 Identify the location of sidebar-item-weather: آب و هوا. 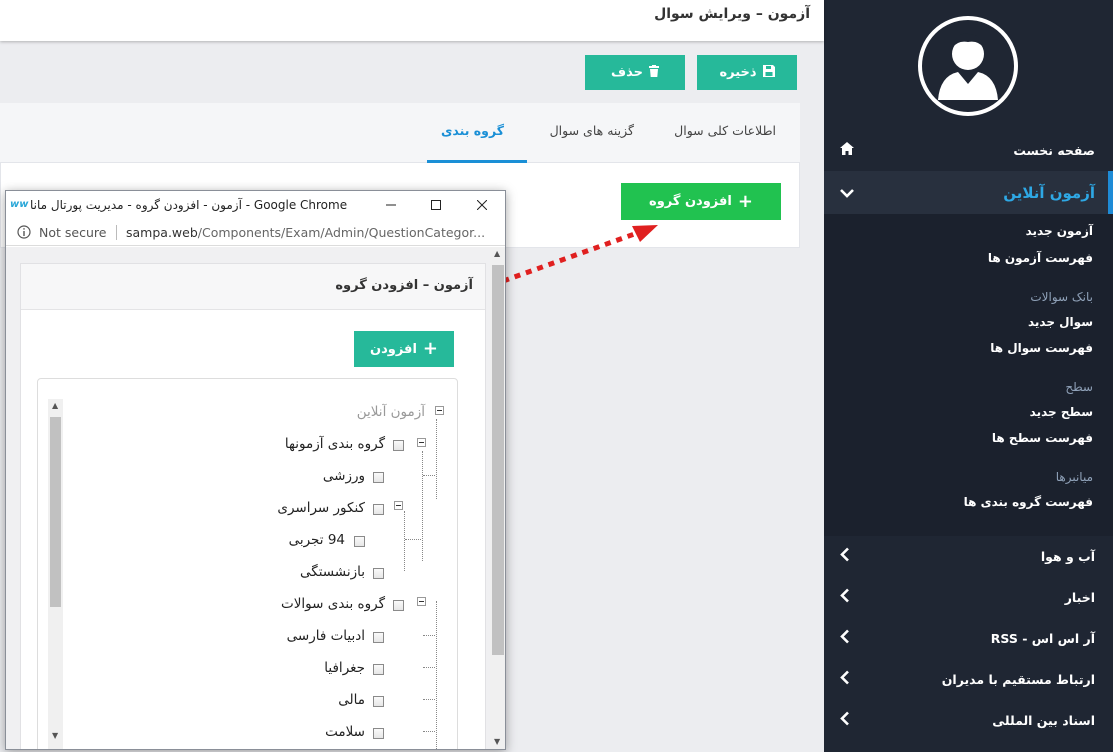
(968, 556).